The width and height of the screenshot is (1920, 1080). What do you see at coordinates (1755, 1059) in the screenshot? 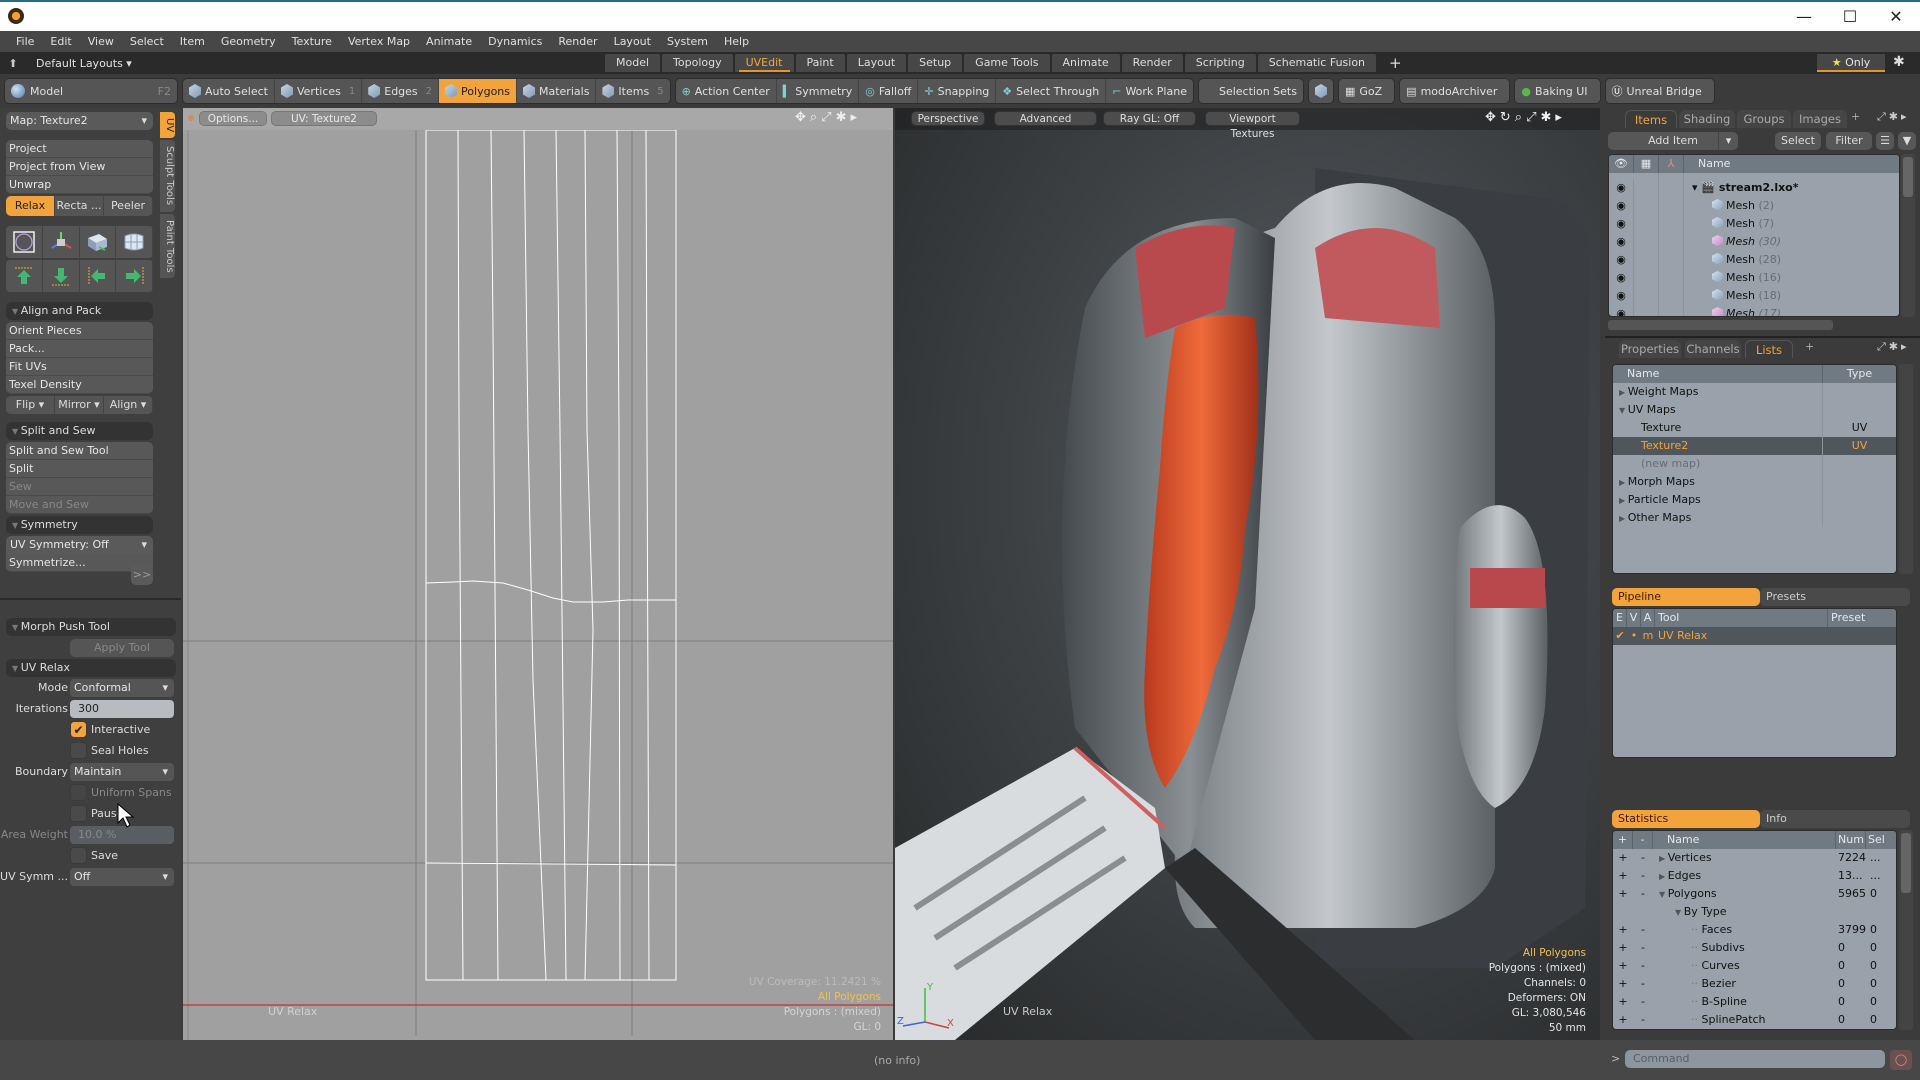
I see `command-input: Command` at bounding box center [1755, 1059].